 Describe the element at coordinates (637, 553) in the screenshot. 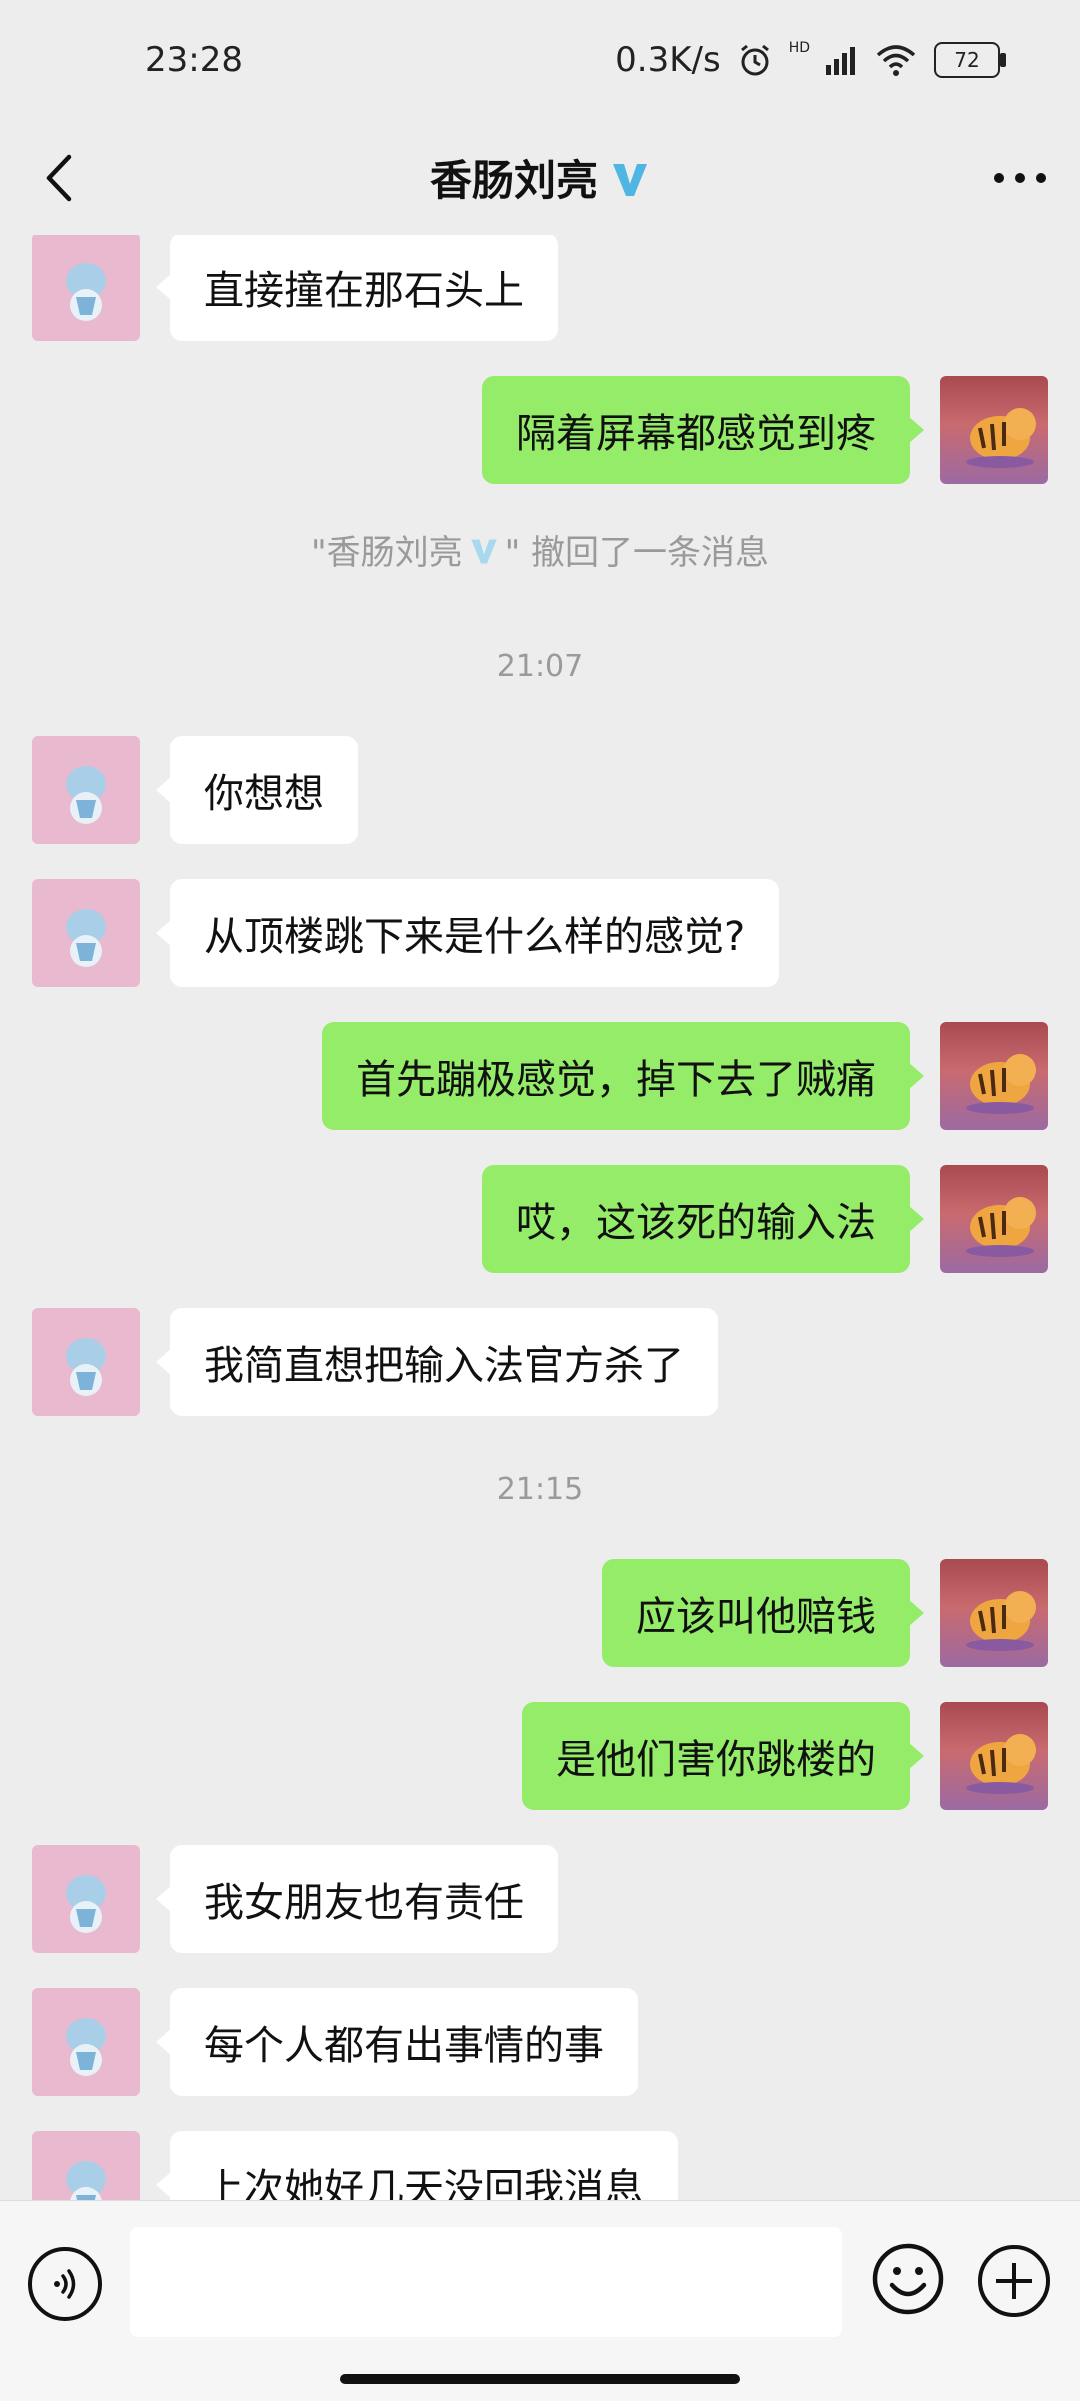

I see `recall-notice-suffix: " 撤回了一条消息` at that location.